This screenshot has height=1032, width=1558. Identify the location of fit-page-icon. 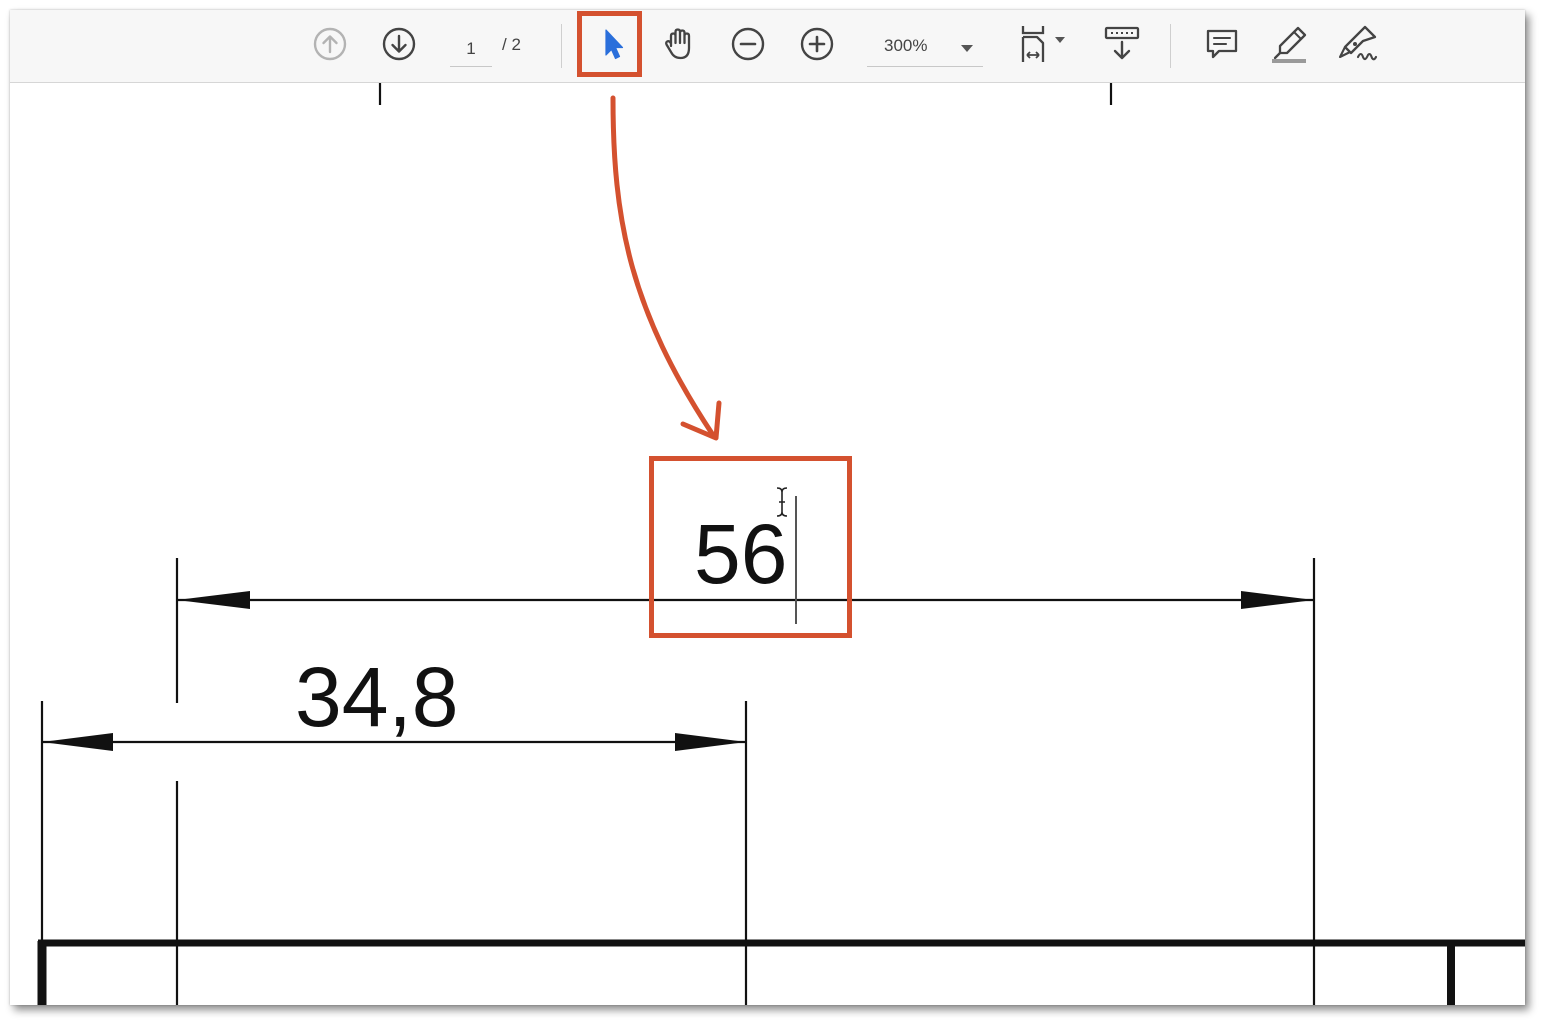
(1043, 44).